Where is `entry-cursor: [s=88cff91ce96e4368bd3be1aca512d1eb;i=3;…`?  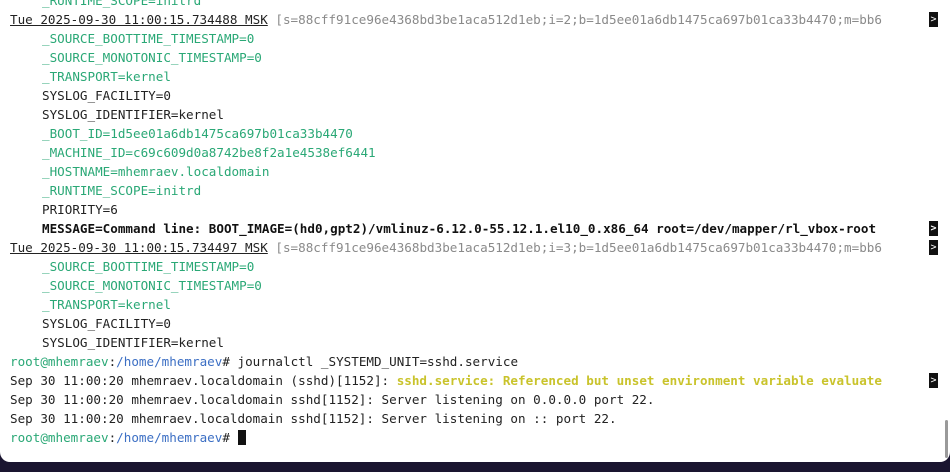 entry-cursor: [s=88cff91ce96e4368bd3be1aca512d1eb;i=3;… is located at coordinates (578, 247).